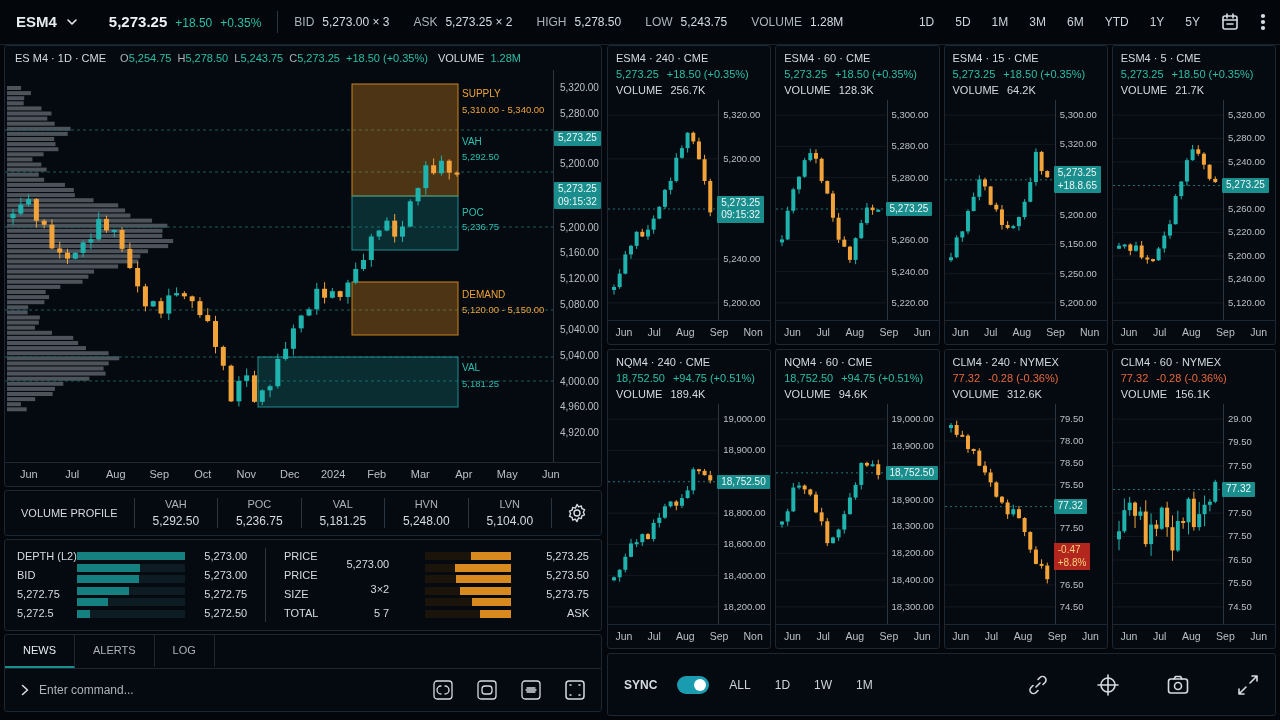 The height and width of the screenshot is (720, 1280). Describe the element at coordinates (663, 58) in the screenshot. I see `chart-title: ESM4 · 240 · CME` at that location.